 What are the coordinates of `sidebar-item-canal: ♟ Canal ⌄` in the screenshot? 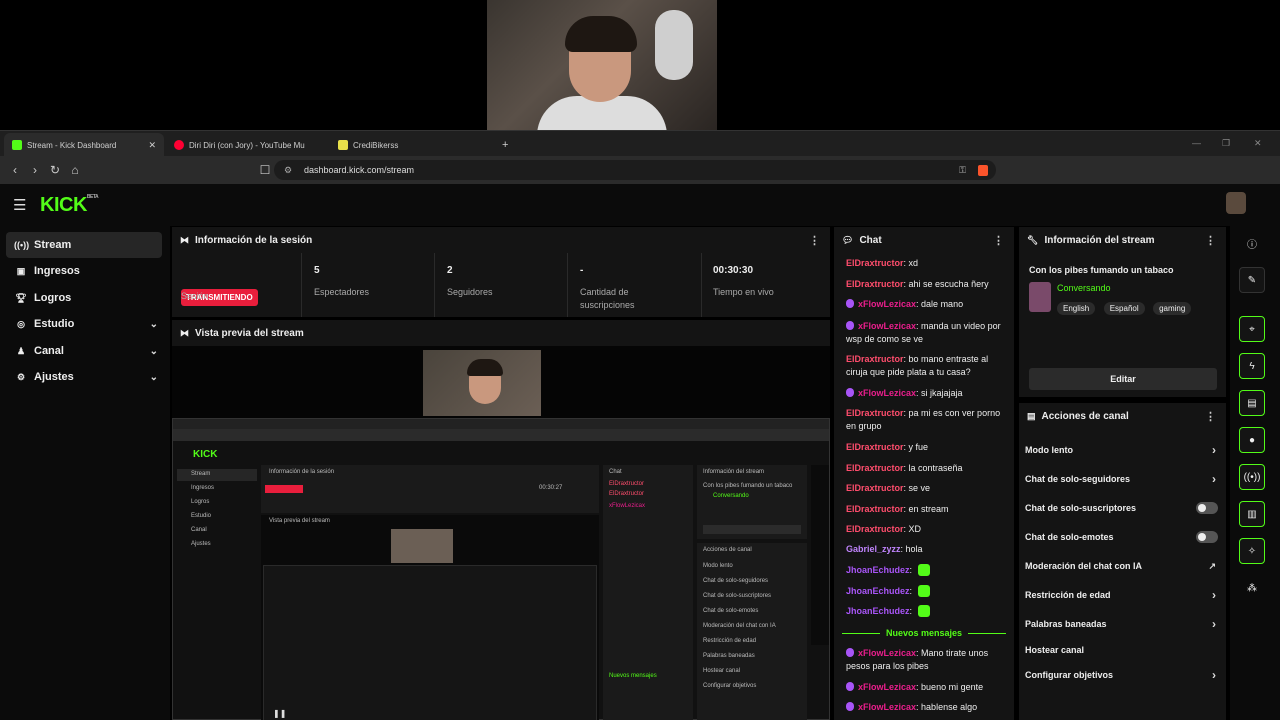 It's located at (84, 351).